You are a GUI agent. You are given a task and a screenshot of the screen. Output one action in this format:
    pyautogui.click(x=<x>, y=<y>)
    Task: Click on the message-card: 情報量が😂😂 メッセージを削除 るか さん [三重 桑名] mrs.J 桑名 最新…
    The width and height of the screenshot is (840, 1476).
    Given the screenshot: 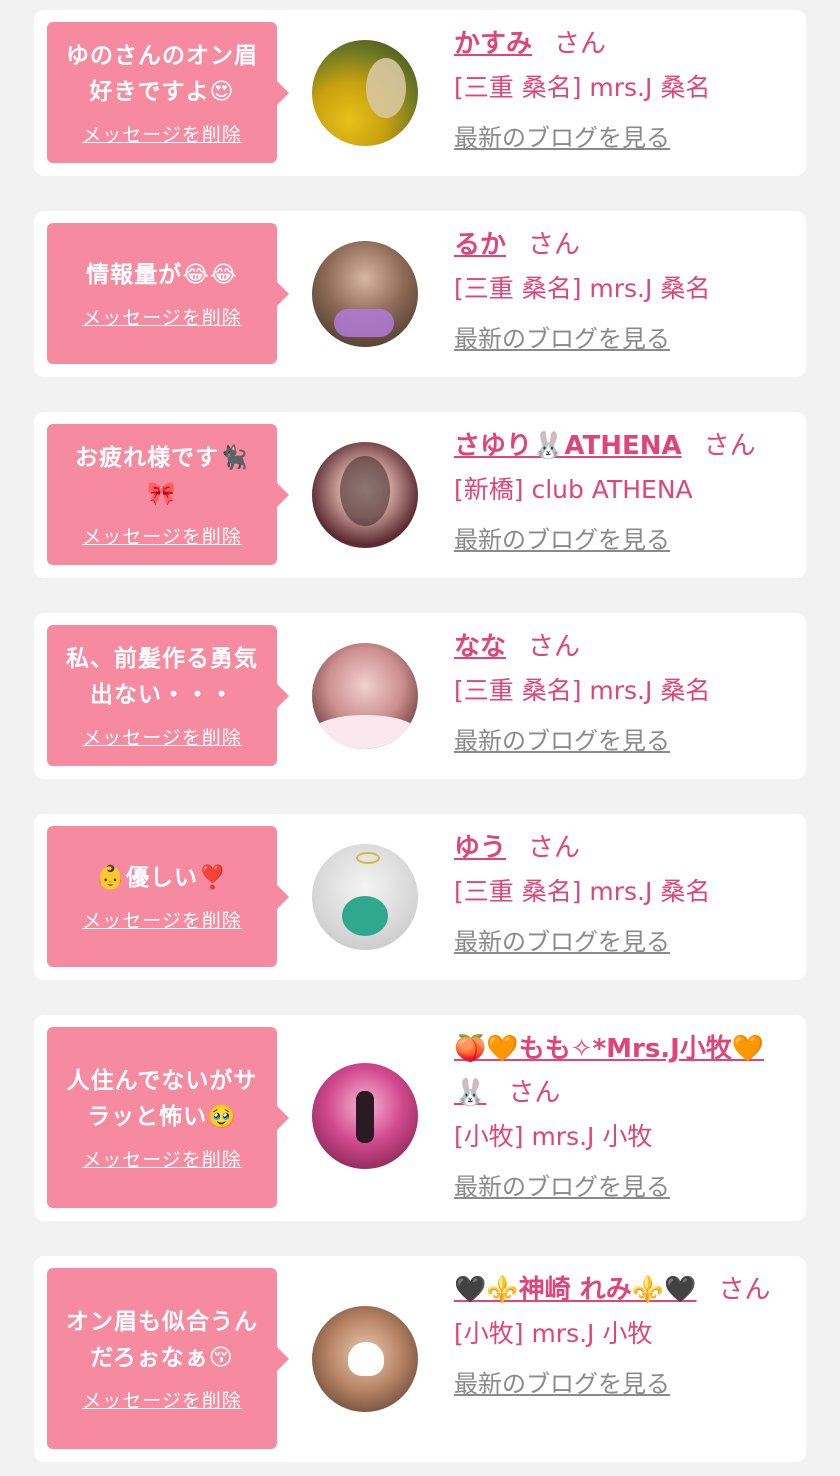 What is the action you would take?
    pyautogui.click(x=420, y=294)
    